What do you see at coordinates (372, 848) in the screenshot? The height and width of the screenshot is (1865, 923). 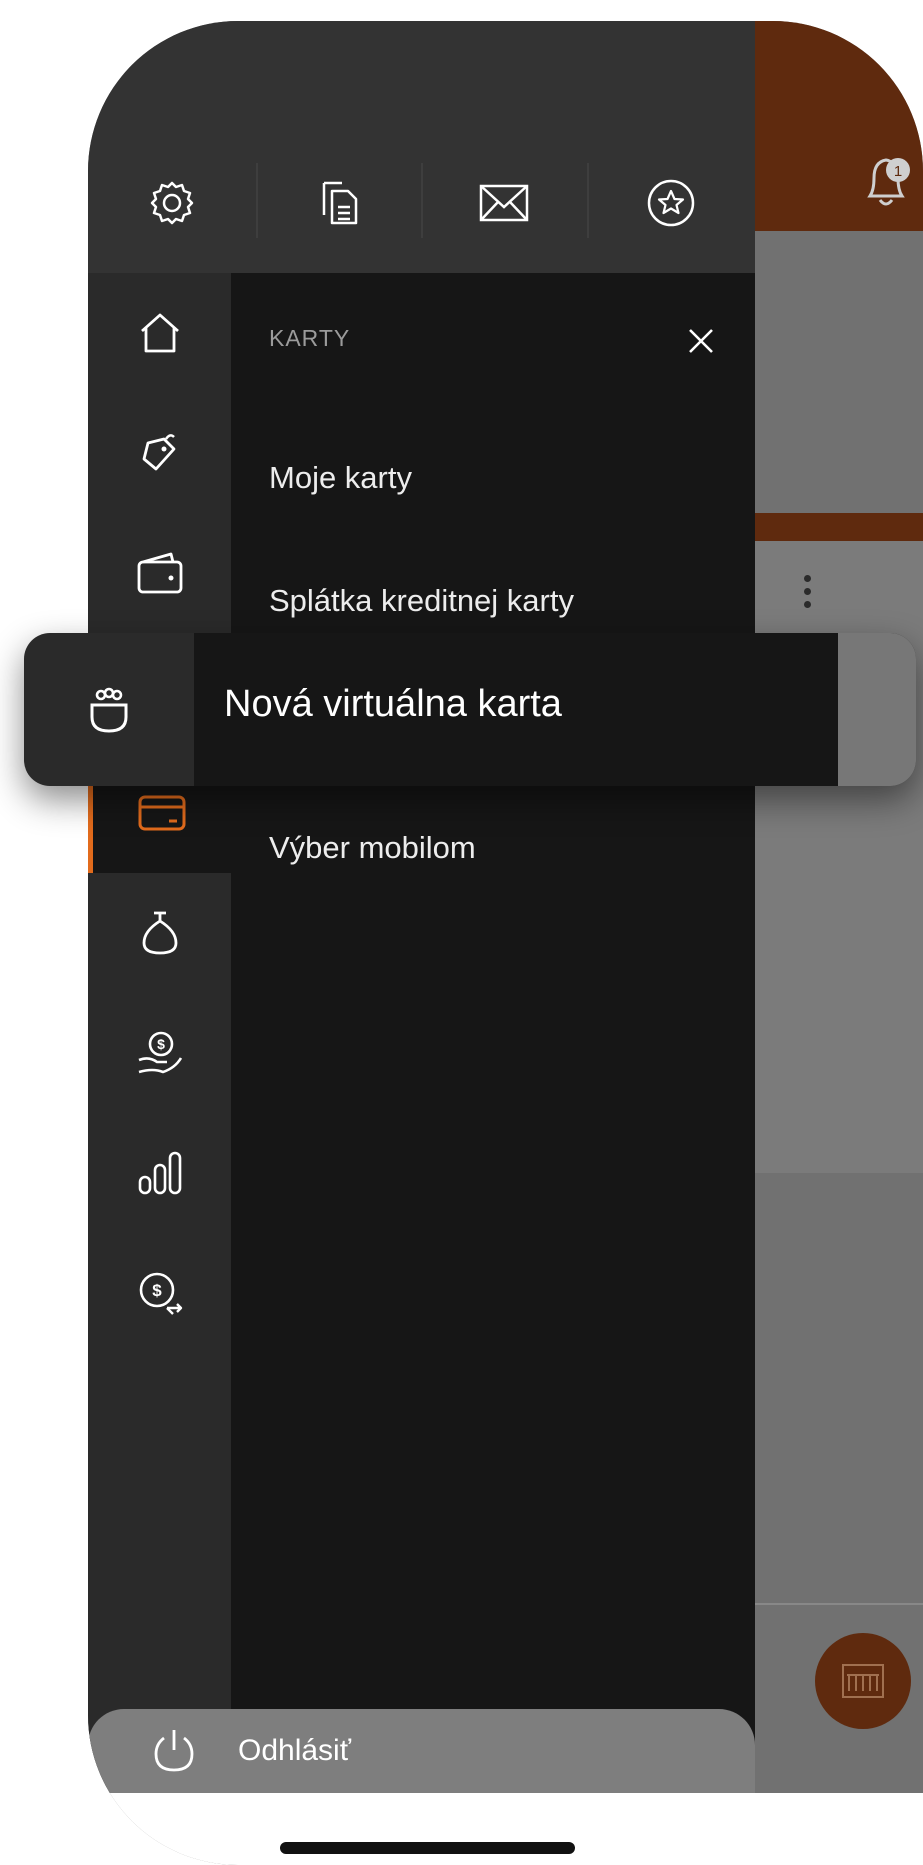 I see `submenu-item-mobile-withdrawal: Výber mobilom` at bounding box center [372, 848].